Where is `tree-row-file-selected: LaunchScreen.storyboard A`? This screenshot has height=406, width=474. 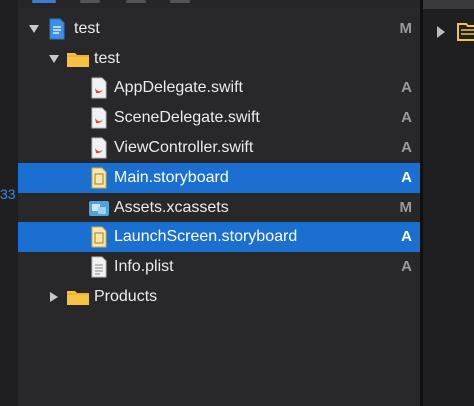 tree-row-file-selected: LaunchScreen.storyboard A is located at coordinates (219, 237).